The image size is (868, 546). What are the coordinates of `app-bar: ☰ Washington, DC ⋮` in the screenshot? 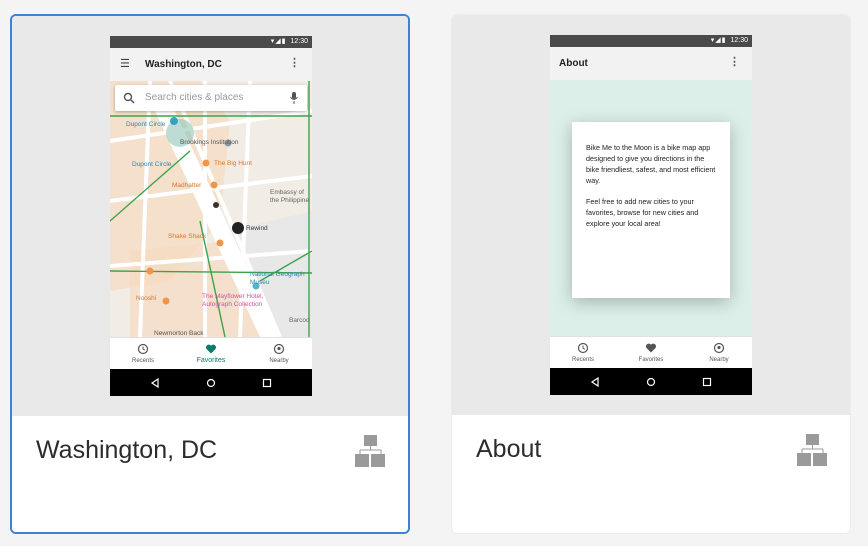 It's located at (211, 64).